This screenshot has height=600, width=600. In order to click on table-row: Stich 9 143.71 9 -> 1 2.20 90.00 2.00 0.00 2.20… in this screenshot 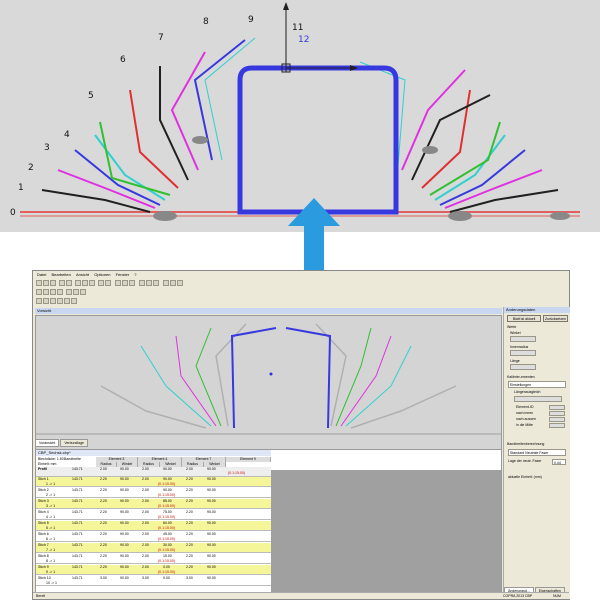, I will do `click(153, 570)`.